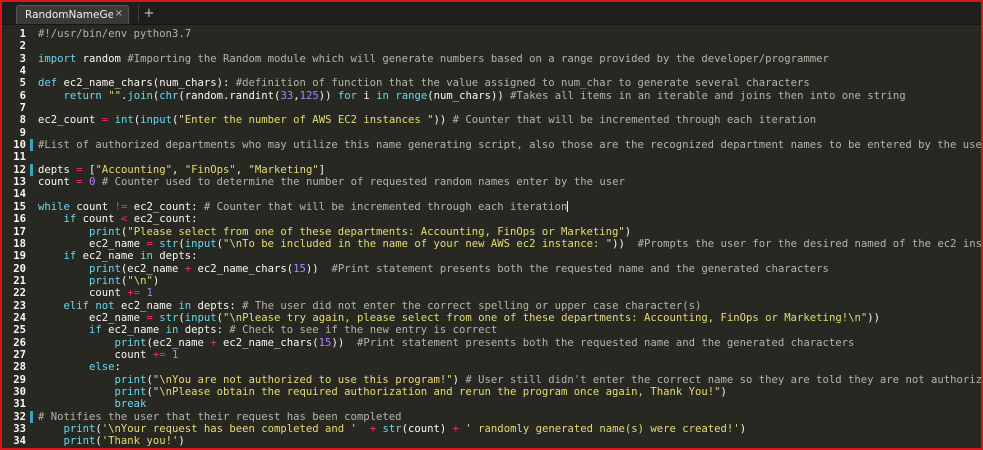  I want to click on text-cursor, so click(568, 207).